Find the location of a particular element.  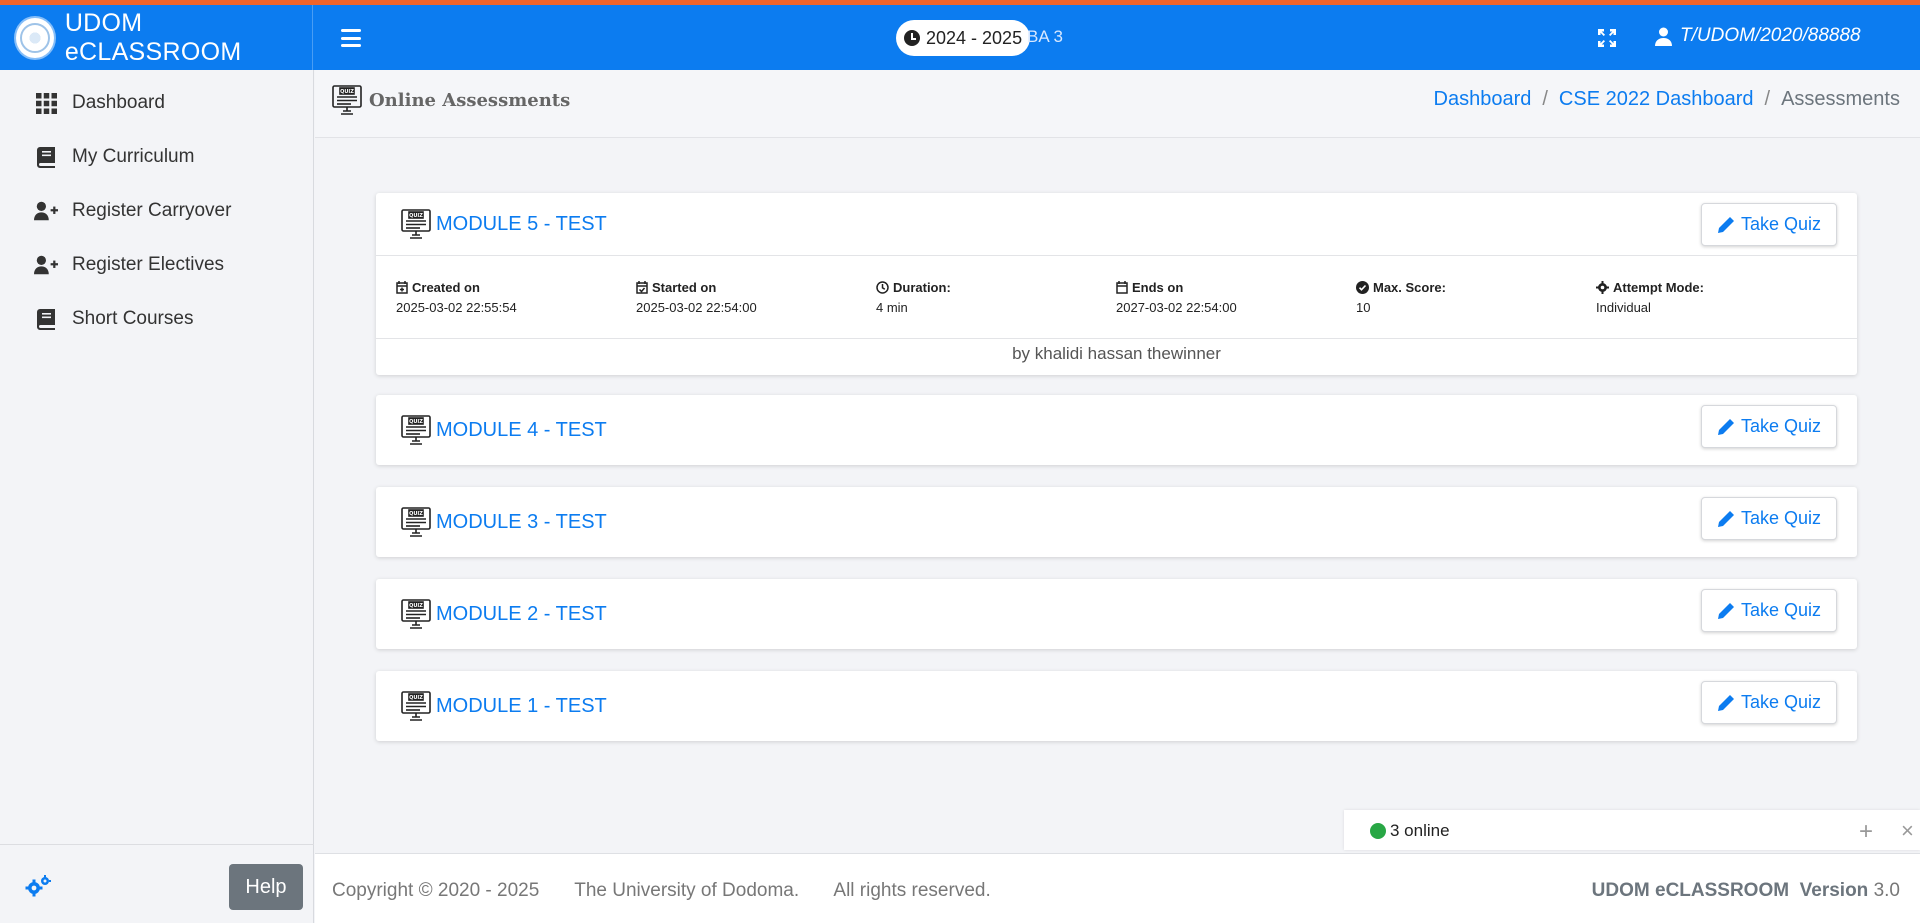

help-button: Help is located at coordinates (266, 887).